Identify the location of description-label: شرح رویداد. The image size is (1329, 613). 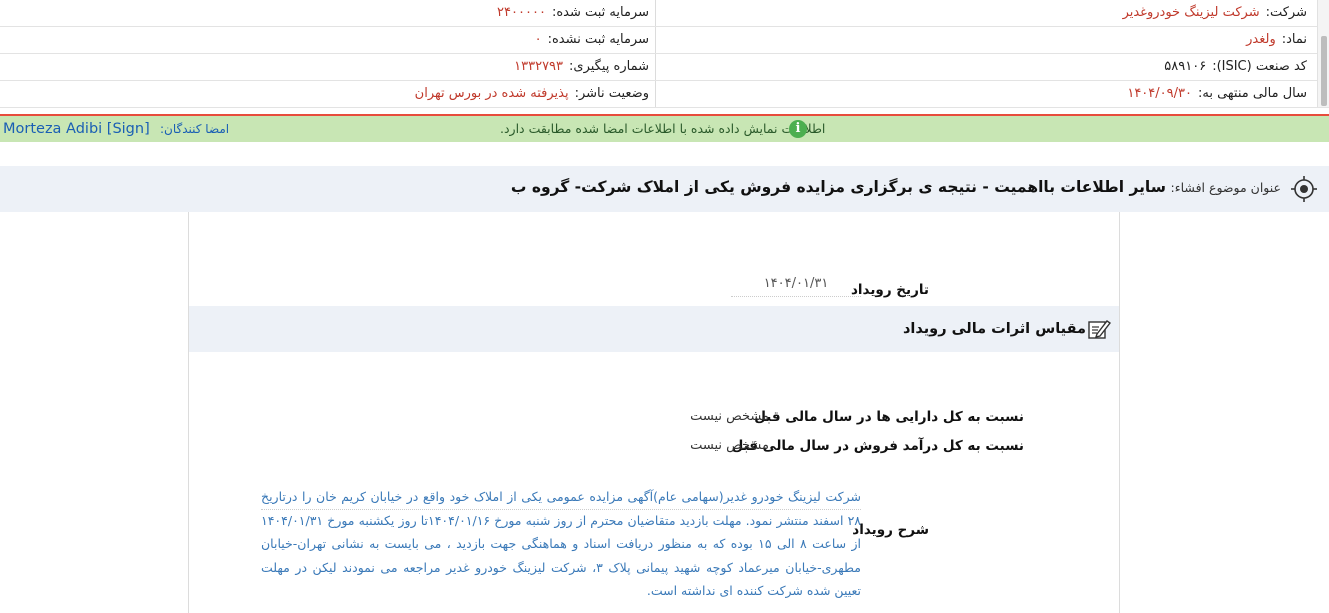
(890, 530).